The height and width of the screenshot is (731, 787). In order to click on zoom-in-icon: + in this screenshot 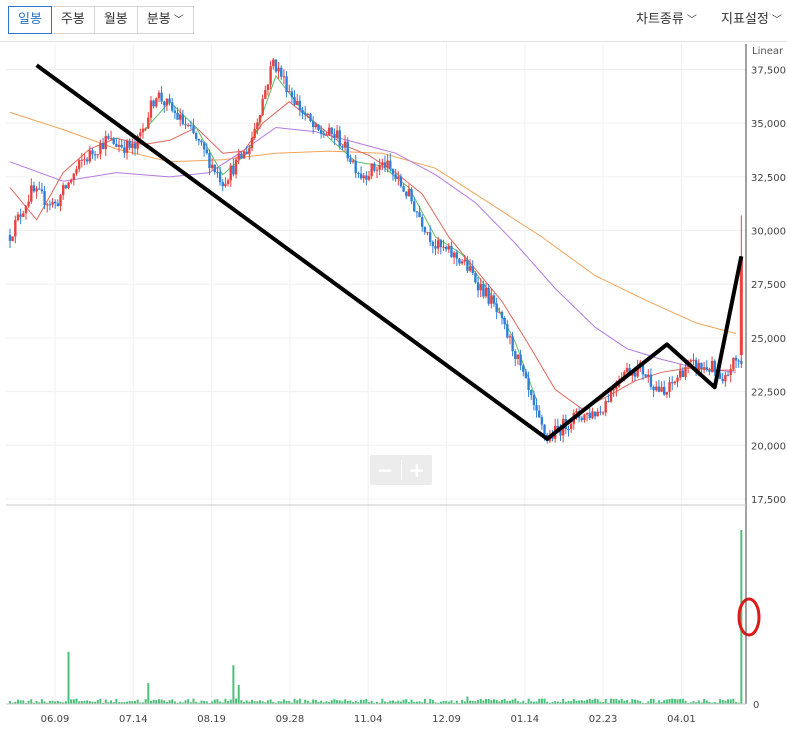, I will do `click(417, 470)`.